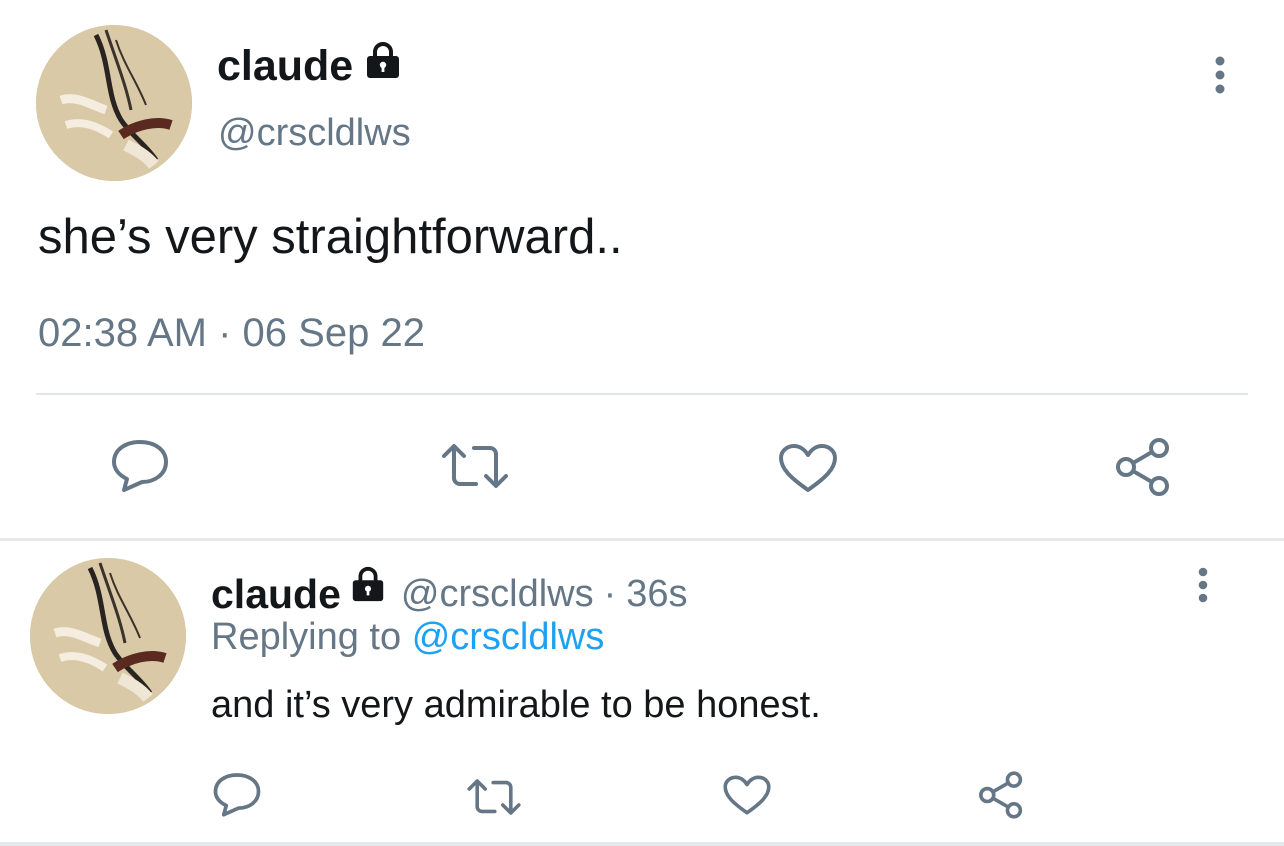  I want to click on replying-to-label: Replying to, so click(306, 637).